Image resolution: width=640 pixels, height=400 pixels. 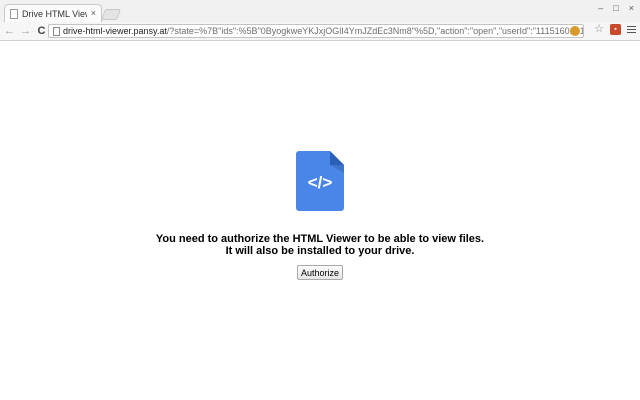 I want to click on authorize-button: Authorize, so click(x=320, y=272).